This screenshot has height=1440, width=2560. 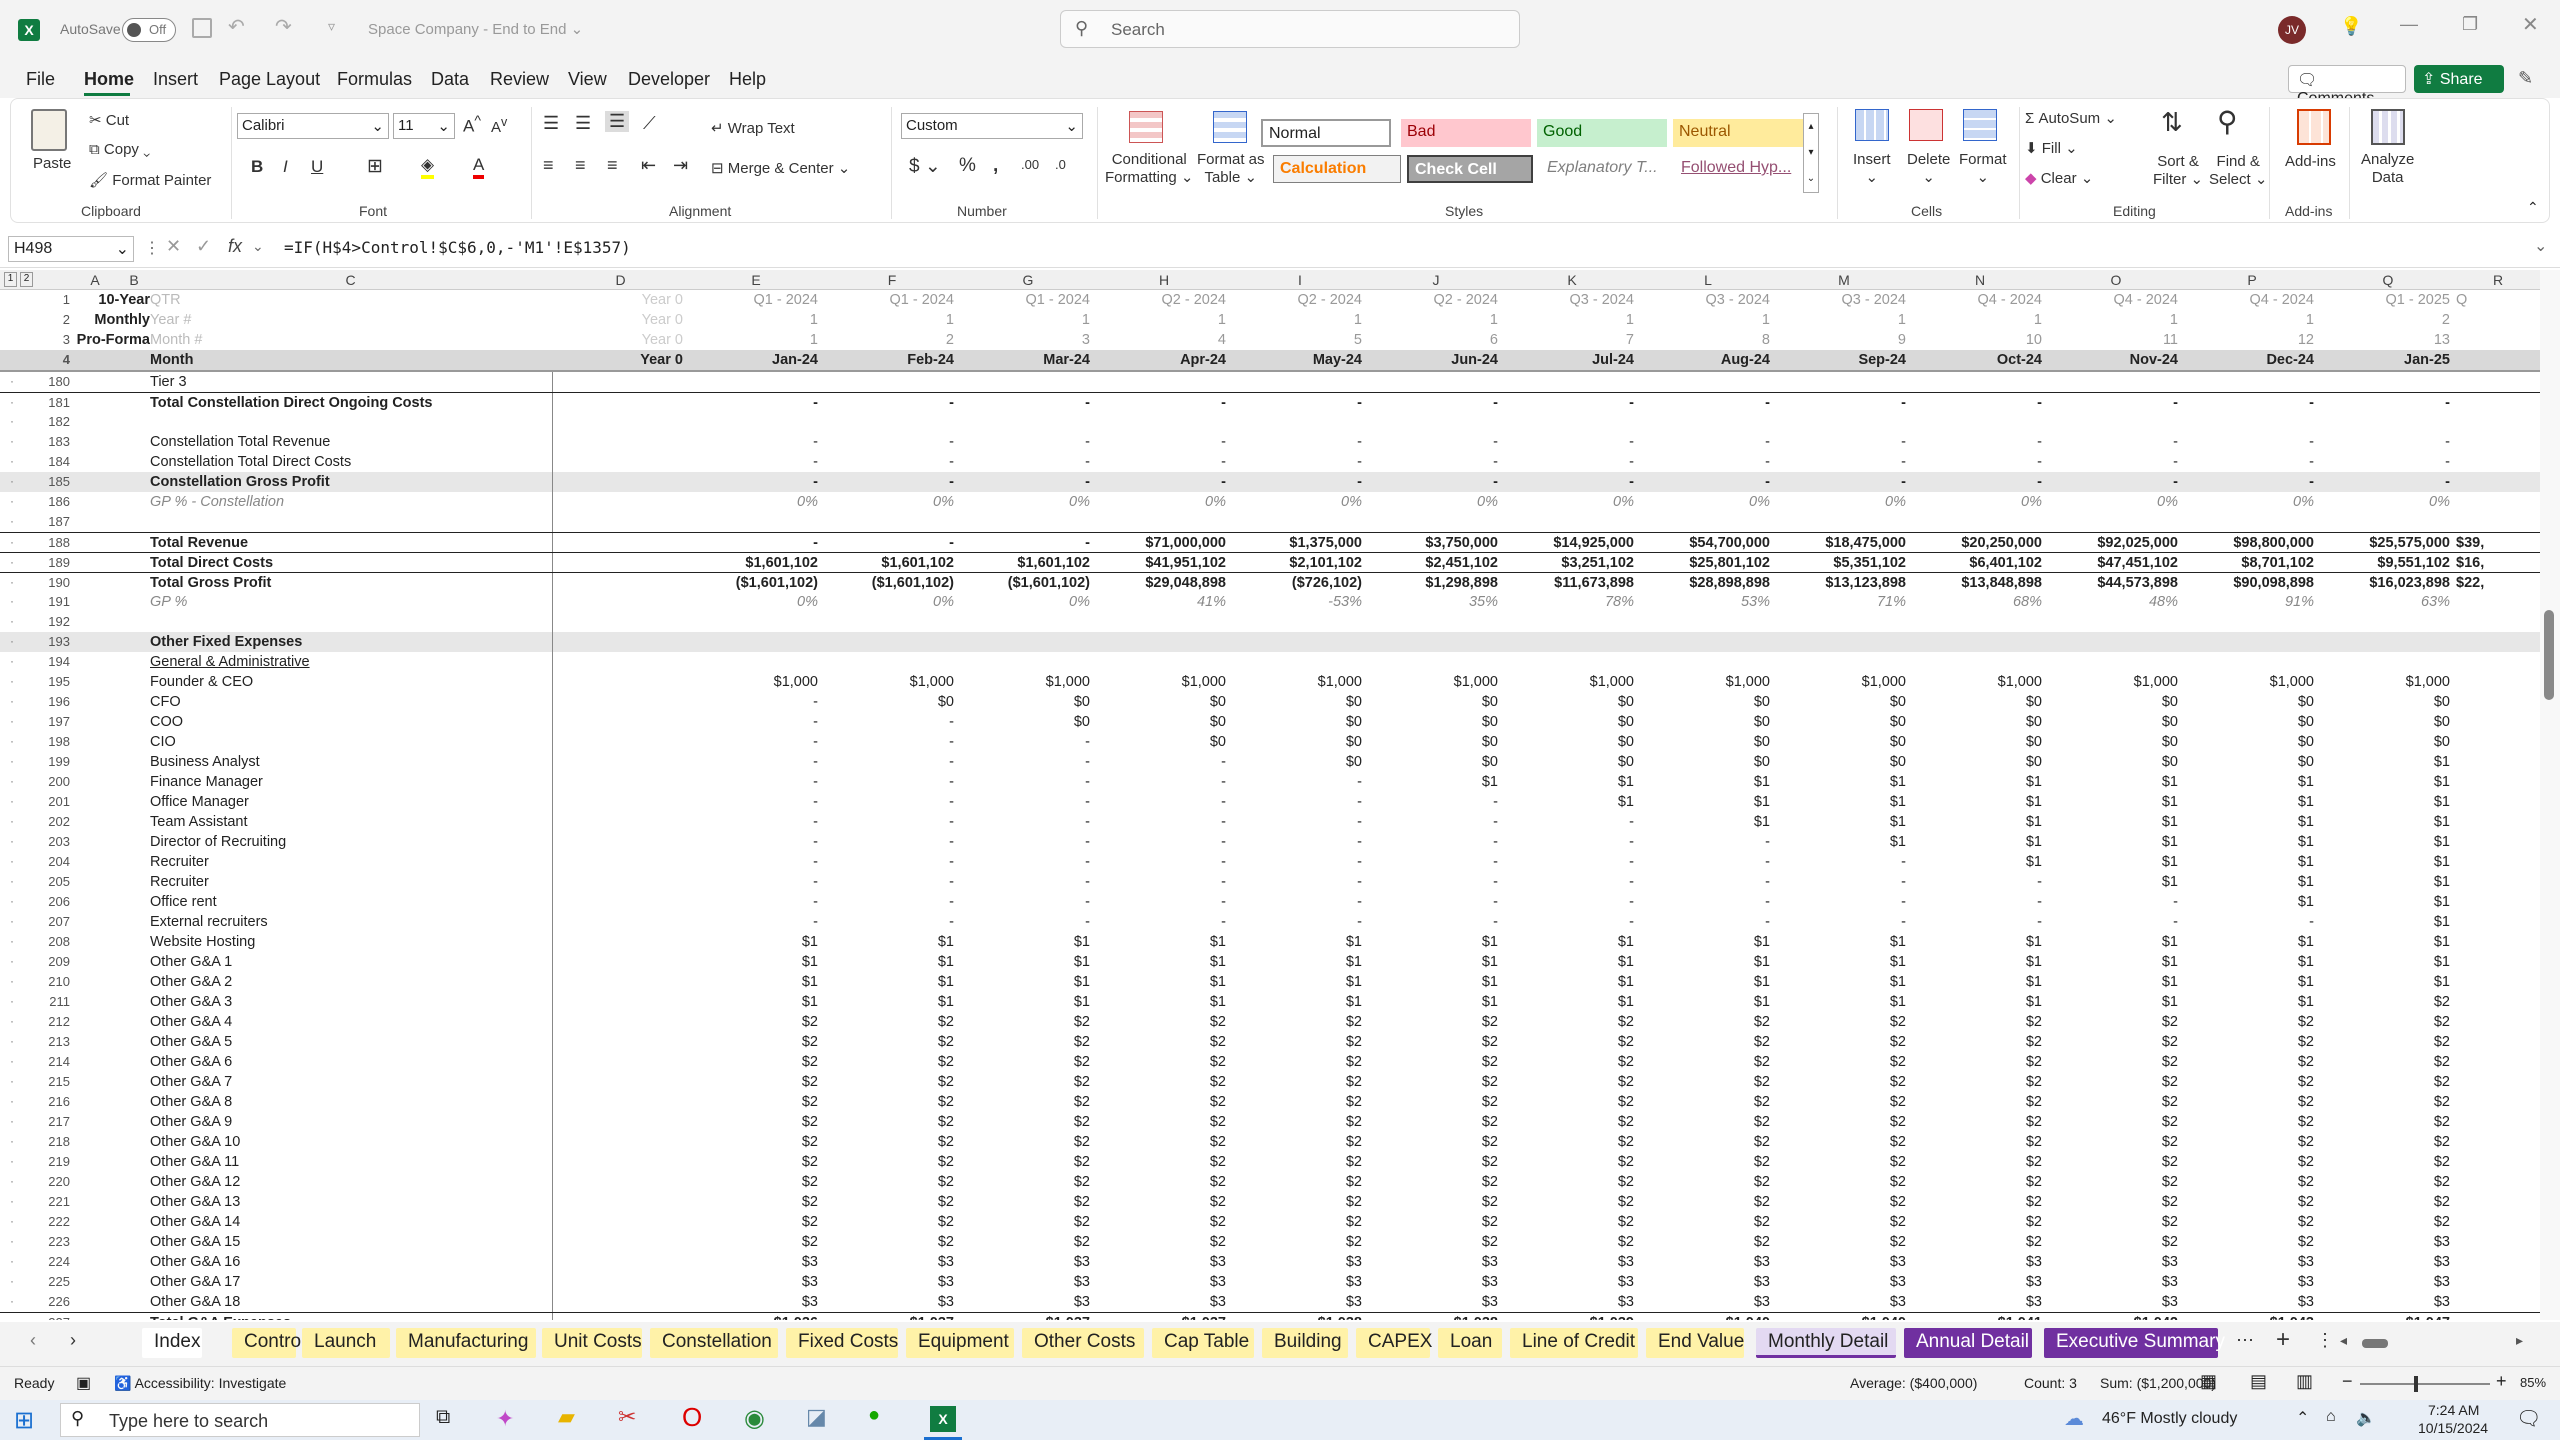 I want to click on row-label-cell: Other G&A 12, so click(x=350, y=1182).